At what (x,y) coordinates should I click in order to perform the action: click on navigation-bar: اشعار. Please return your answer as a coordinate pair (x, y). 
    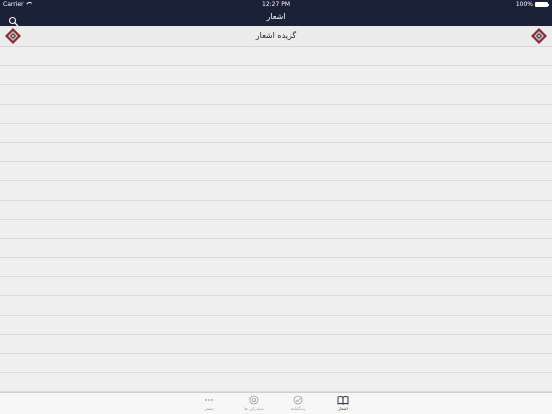
    Looking at the image, I should click on (276, 18).